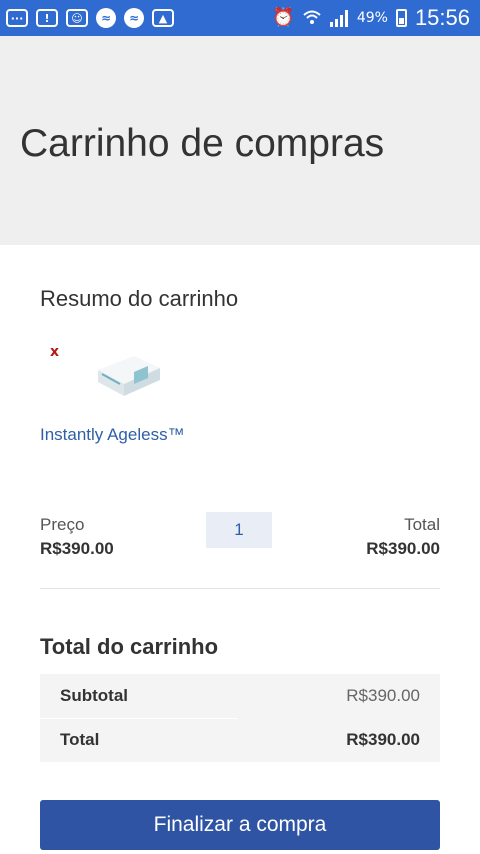 The width and height of the screenshot is (480, 854). I want to click on subtotal-label: Subtotal, so click(94, 695).